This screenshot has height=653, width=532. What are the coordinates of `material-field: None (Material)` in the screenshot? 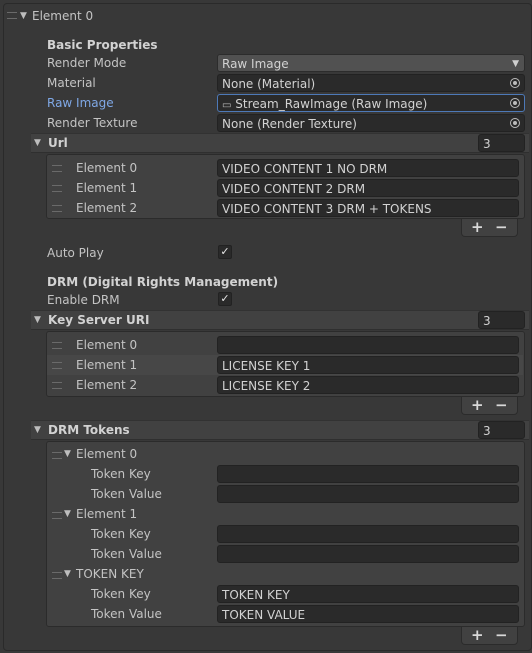 It's located at (371, 83).